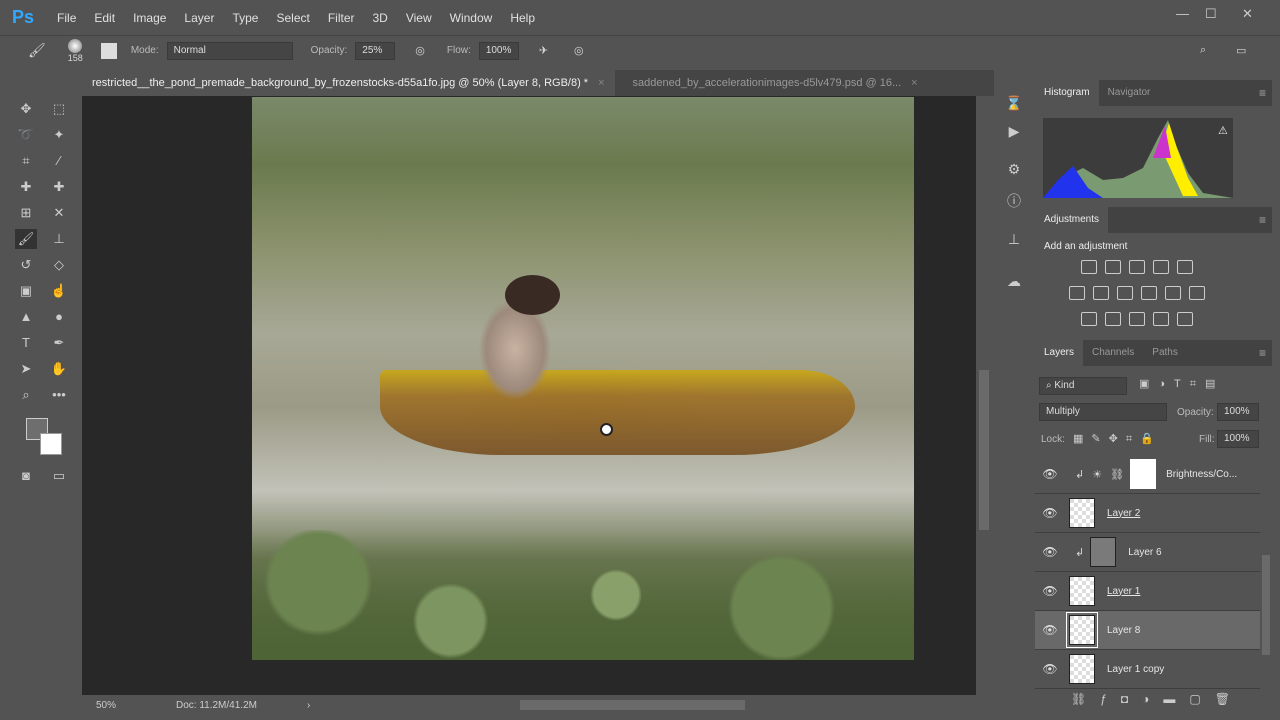 This screenshot has height=720, width=1280. What do you see at coordinates (26, 291) in the screenshot?
I see `gradient-tool-icon: ▣` at bounding box center [26, 291].